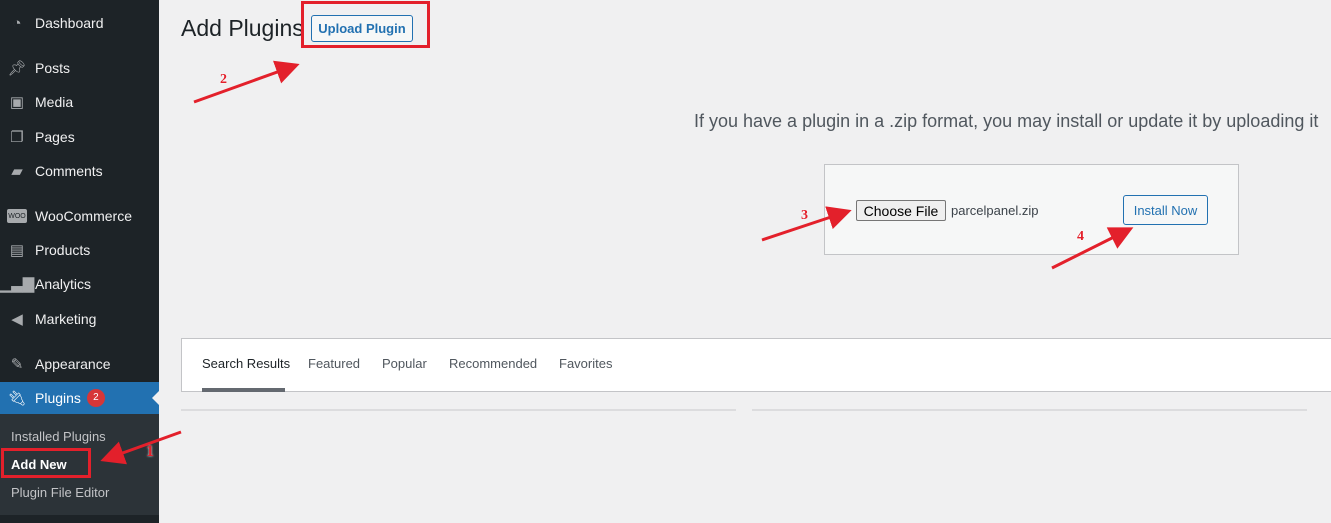 The image size is (1331, 523). What do you see at coordinates (83, 216) in the screenshot?
I see `label: WooCommerce` at bounding box center [83, 216].